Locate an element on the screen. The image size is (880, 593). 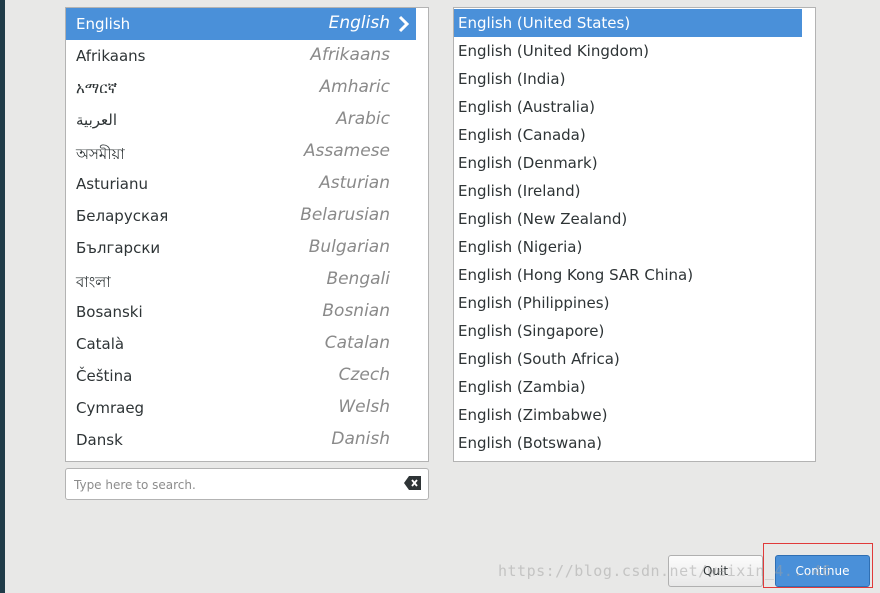
locale-label: English (Hong Kong SAR China) is located at coordinates (576, 275).